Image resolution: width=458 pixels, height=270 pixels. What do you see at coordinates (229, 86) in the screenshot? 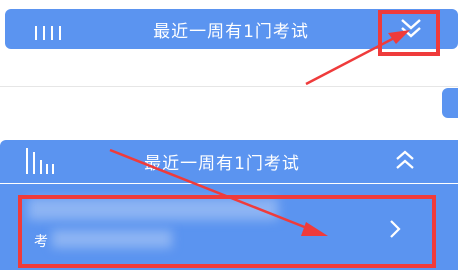
I see `divider` at bounding box center [229, 86].